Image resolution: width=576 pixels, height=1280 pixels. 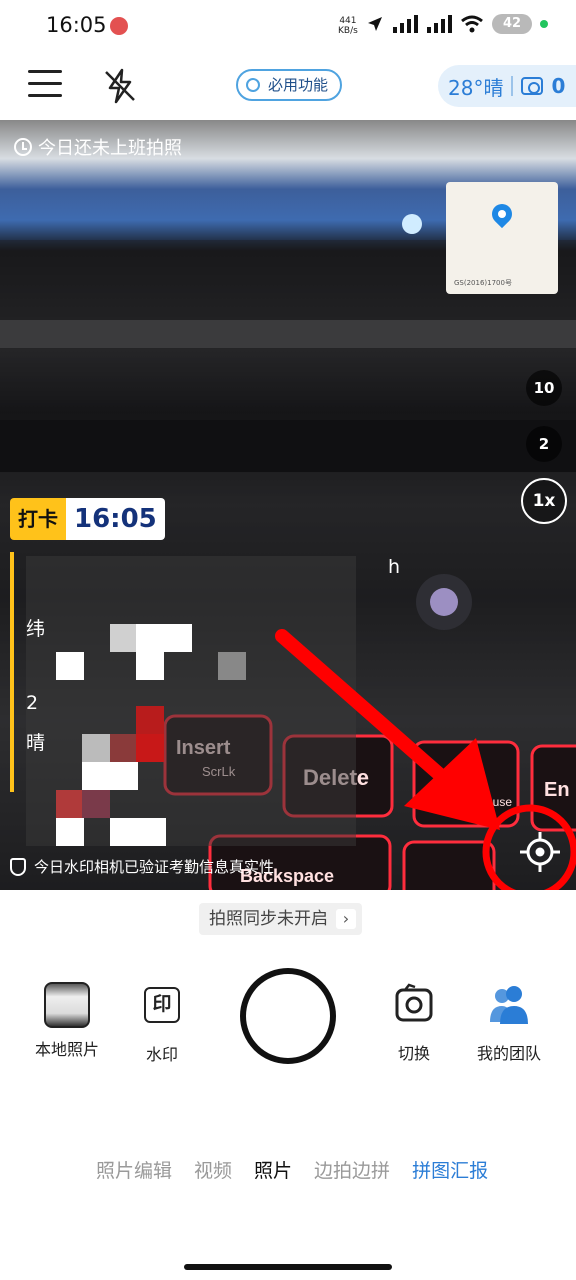 What do you see at coordinates (66, 1049) in the screenshot?
I see `local-photos-label: 本地照片` at bounding box center [66, 1049].